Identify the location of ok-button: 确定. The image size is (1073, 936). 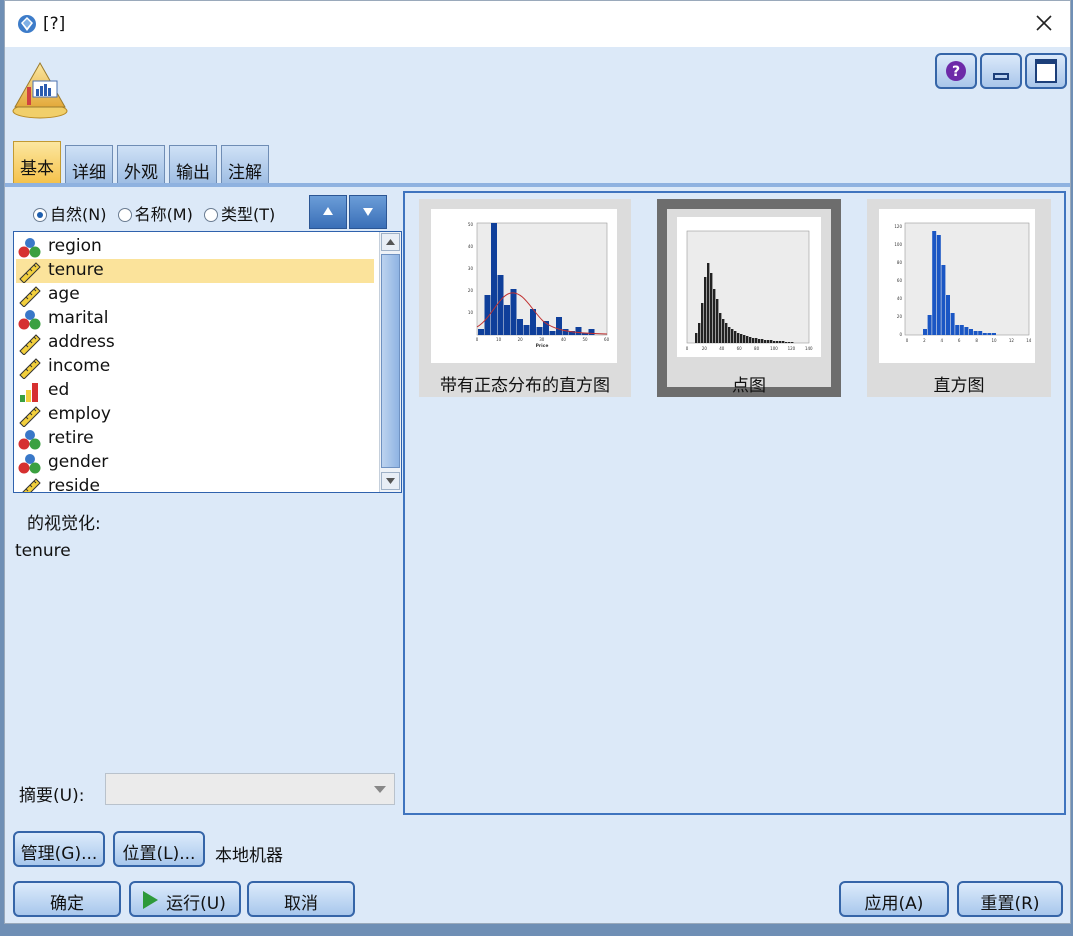
(67, 899).